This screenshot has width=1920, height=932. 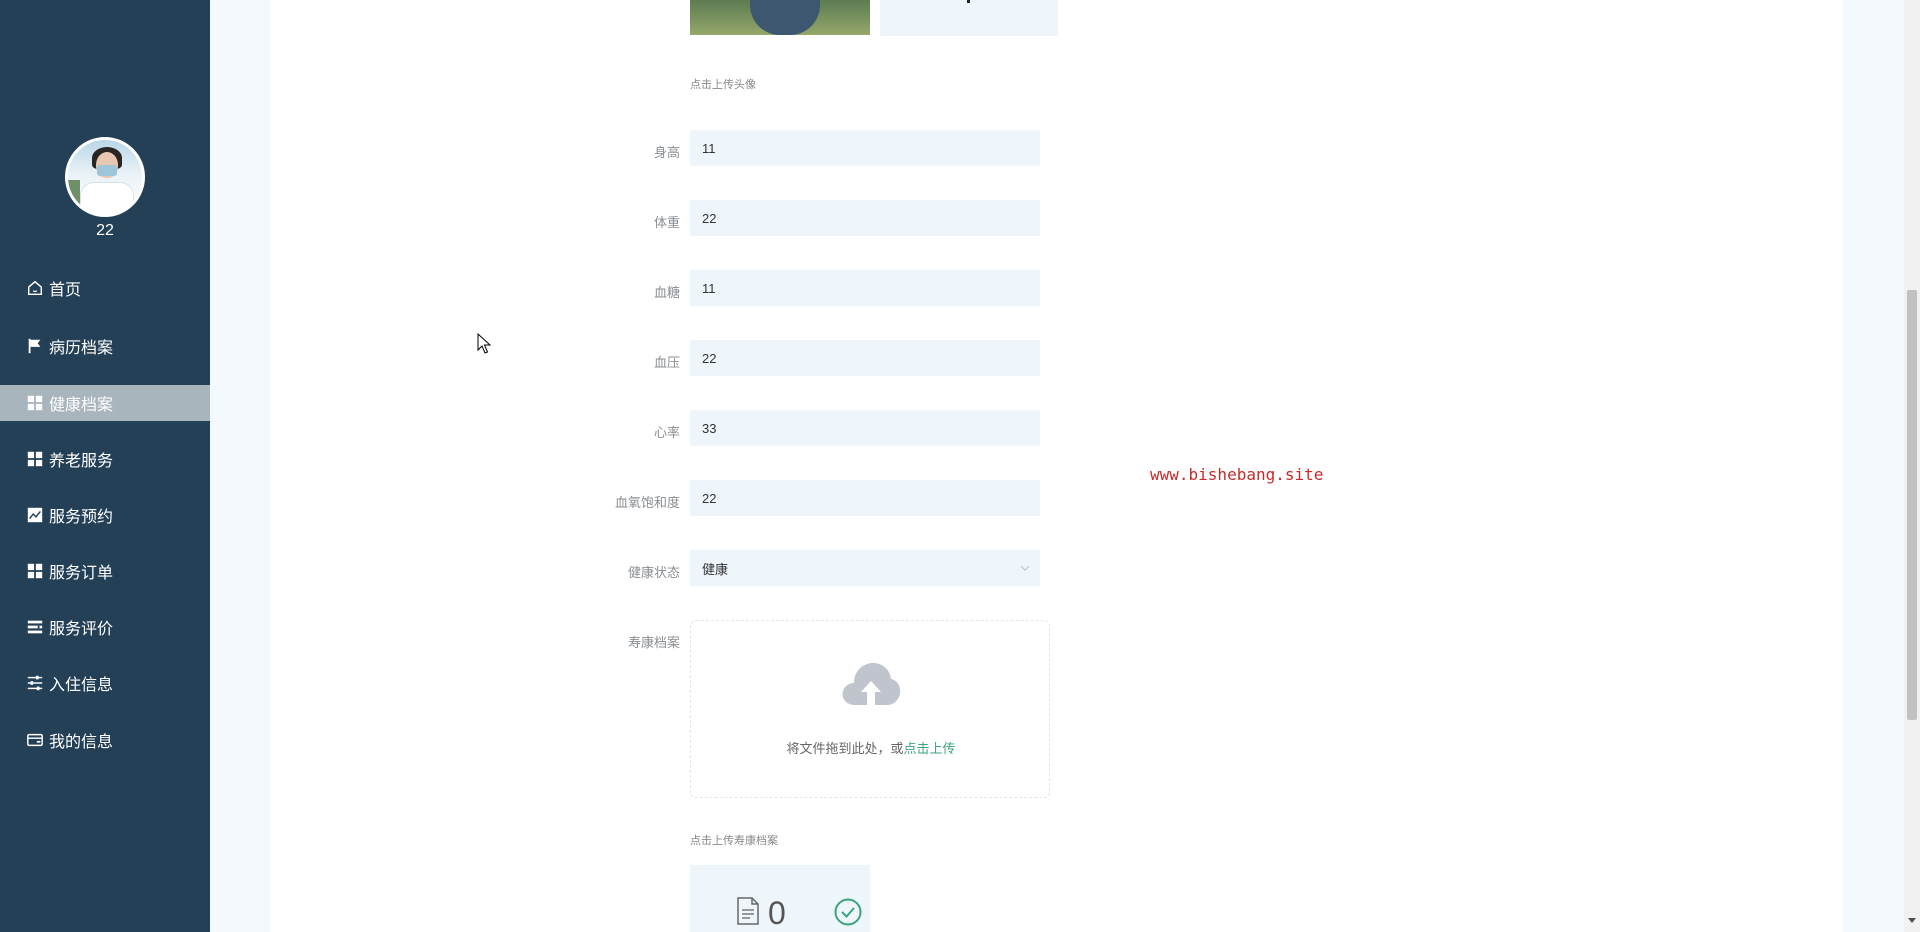 I want to click on blood-pressure-input: 22, so click(x=865, y=358).